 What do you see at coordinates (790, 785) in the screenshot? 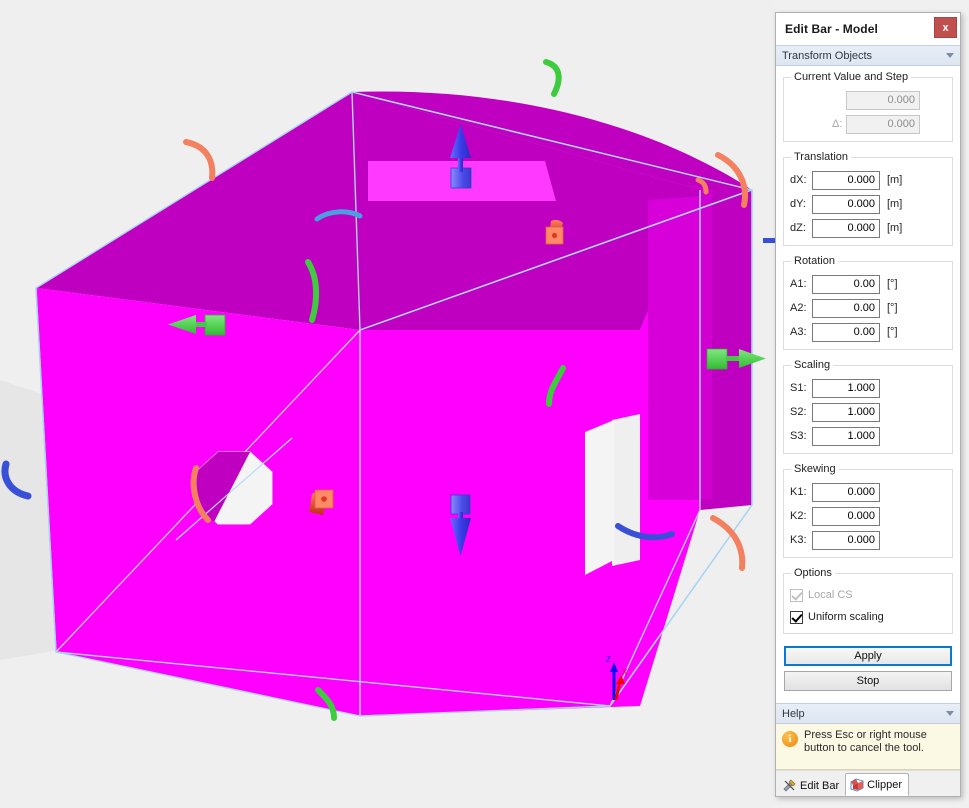
I see `tools-icon` at bounding box center [790, 785].